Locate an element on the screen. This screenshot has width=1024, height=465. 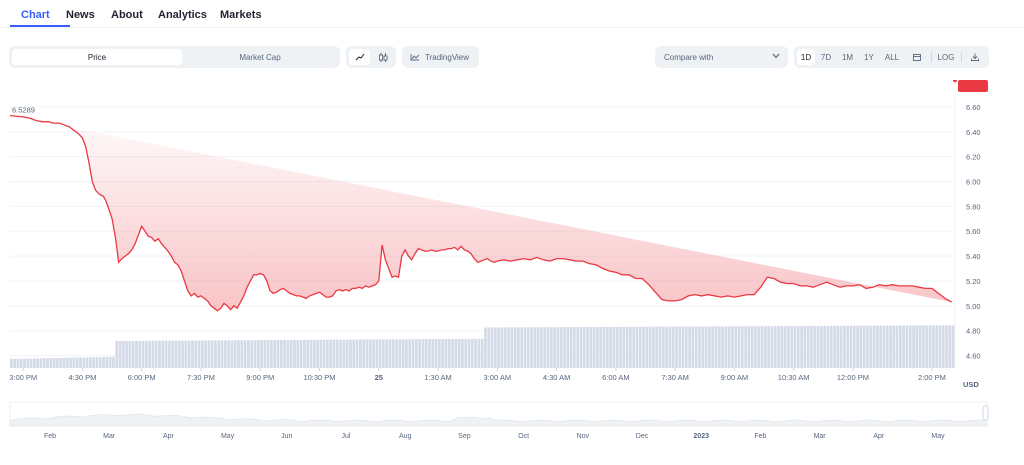
y-tick-label: 5.20 is located at coordinates (973, 281).